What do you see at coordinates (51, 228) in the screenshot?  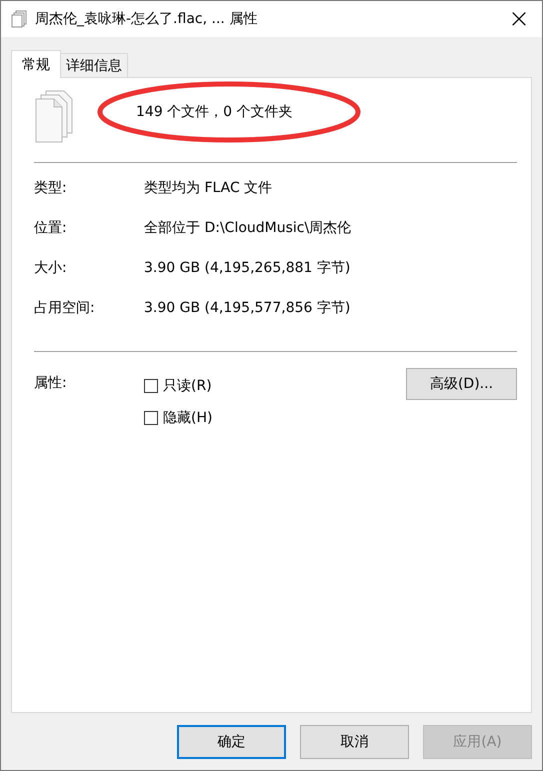 I see `field-label: 位置:` at bounding box center [51, 228].